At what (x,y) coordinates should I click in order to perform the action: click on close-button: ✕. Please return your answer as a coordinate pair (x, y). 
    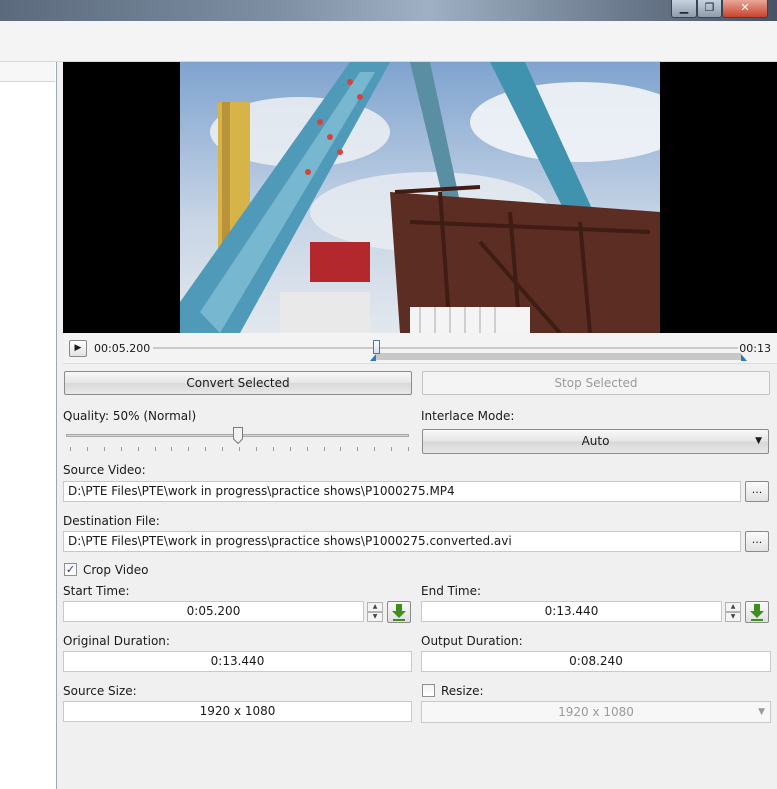
    Looking at the image, I should click on (745, 9).